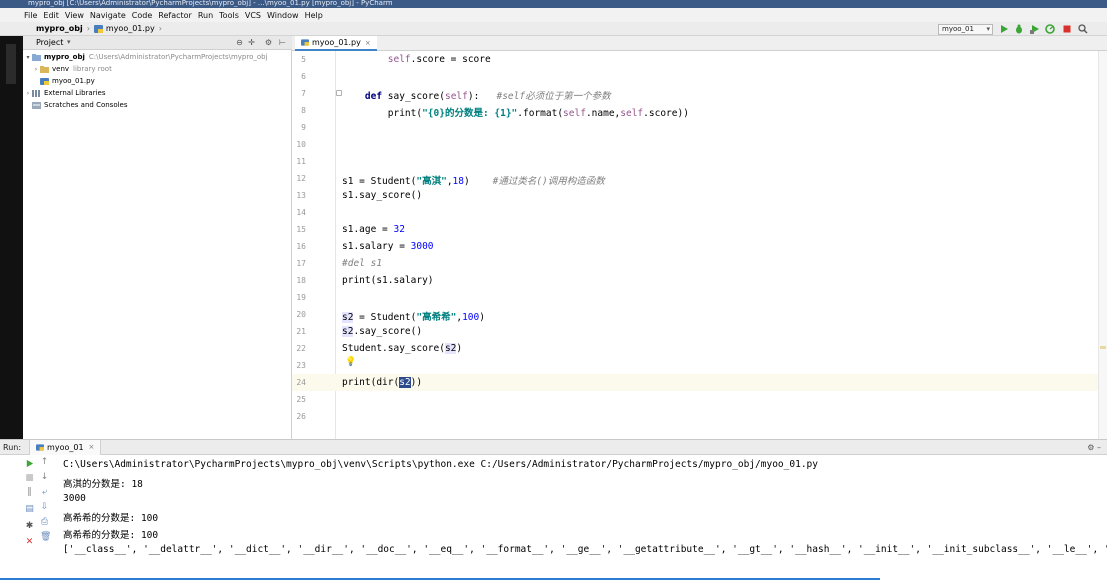 The image size is (1107, 580). Describe the element at coordinates (301, 314) in the screenshot. I see `line-number: 20` at that location.